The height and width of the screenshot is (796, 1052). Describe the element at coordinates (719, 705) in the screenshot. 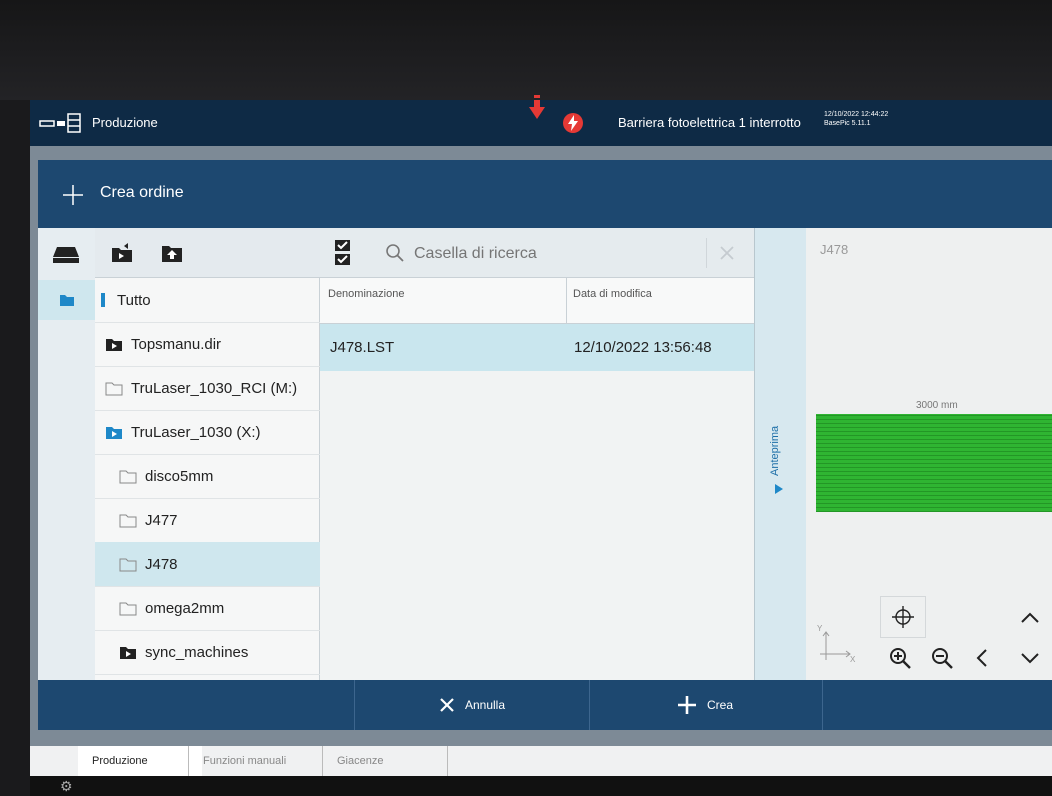

I see `create-label: Crea` at that location.